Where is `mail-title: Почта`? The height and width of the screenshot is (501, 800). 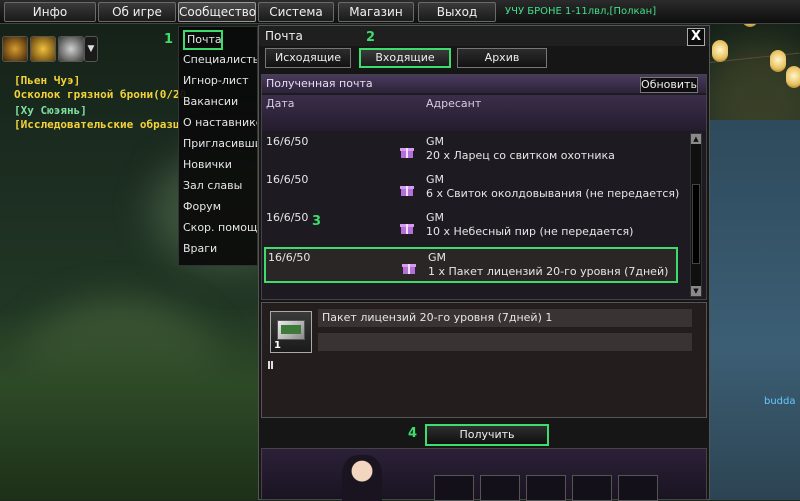
mail-title: Почта is located at coordinates (284, 36).